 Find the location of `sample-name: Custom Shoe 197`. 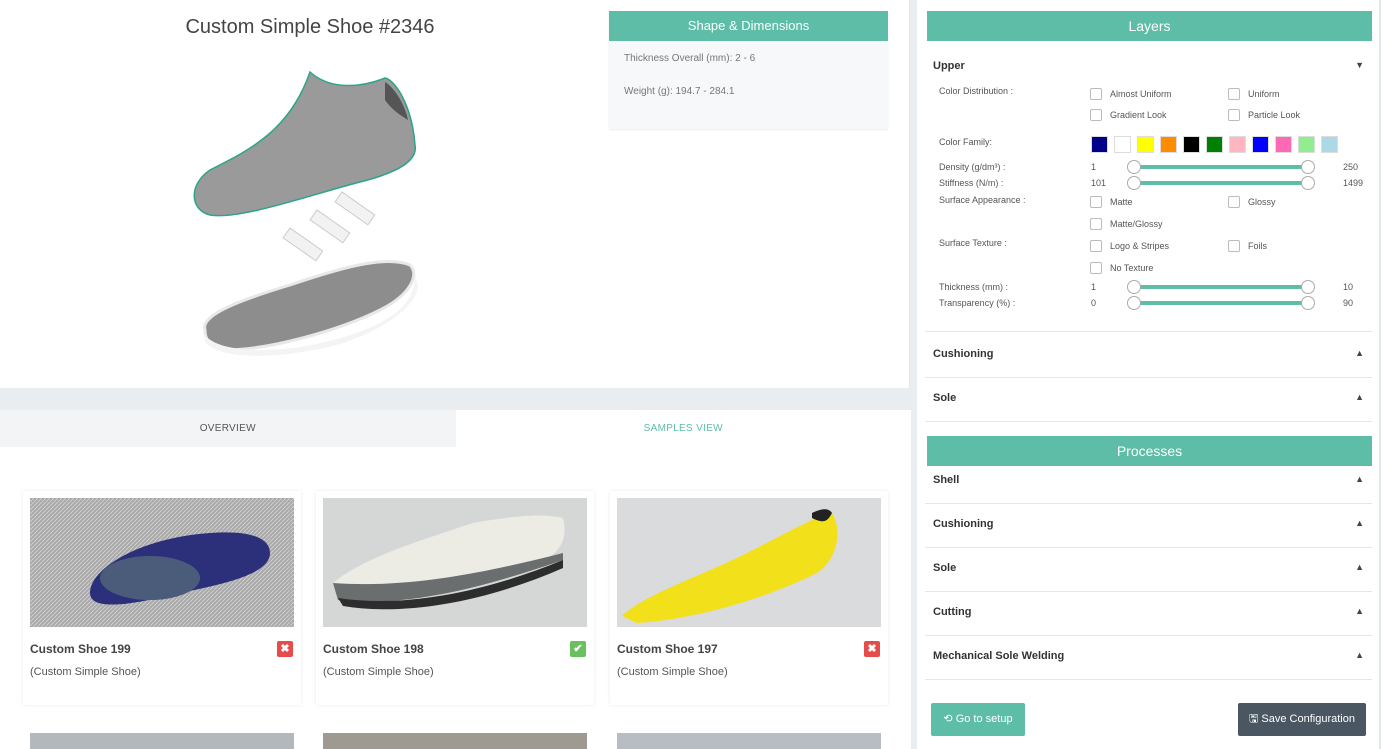

sample-name: Custom Shoe 197 is located at coordinates (667, 649).